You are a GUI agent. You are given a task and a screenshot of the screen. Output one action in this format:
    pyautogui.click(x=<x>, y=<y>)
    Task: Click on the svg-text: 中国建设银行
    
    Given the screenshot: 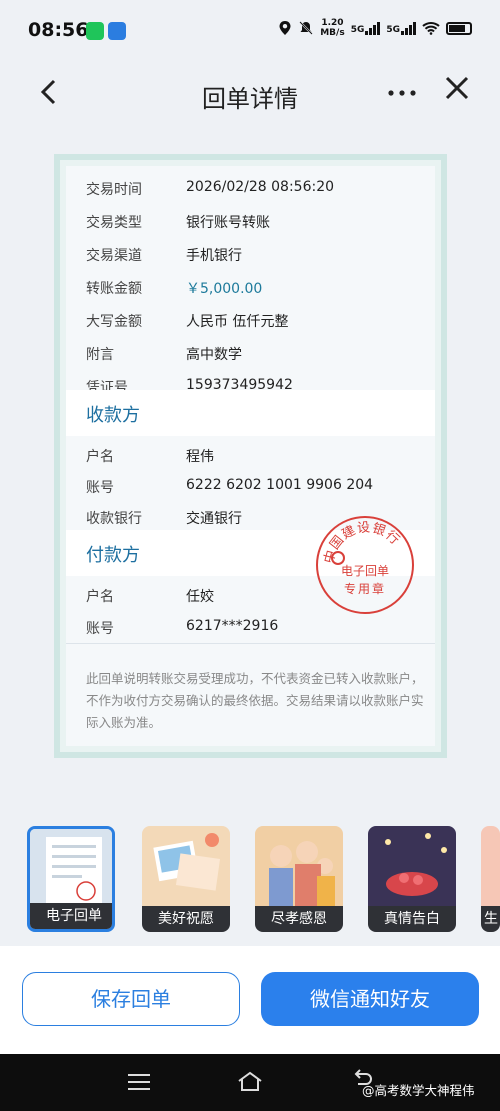 What is the action you would take?
    pyautogui.click(x=362, y=542)
    